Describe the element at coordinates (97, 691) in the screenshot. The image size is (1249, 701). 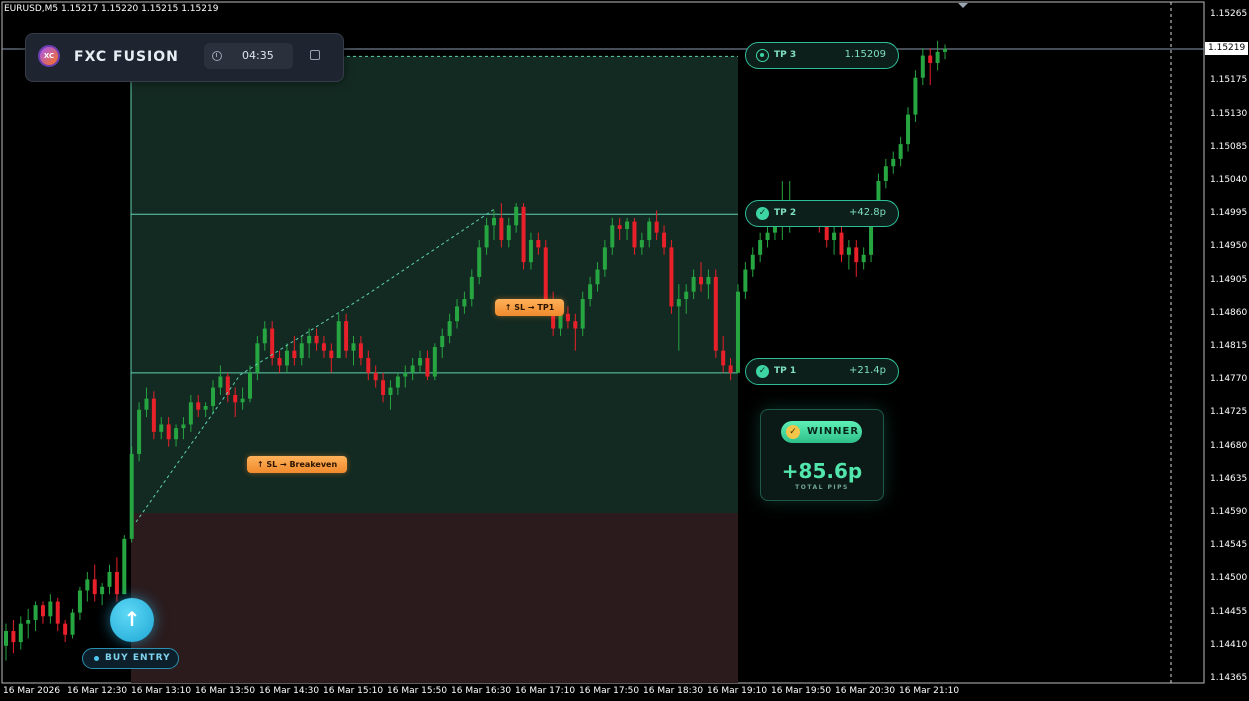
I see `time-tick-label: 16 Mar 12:30` at that location.